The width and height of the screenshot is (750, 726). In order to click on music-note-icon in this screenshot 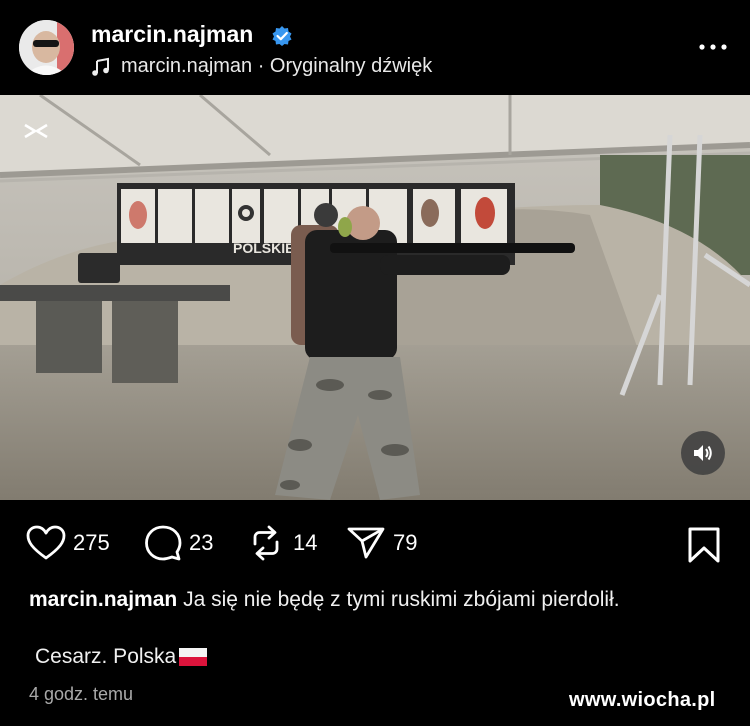, I will do `click(101, 67)`.